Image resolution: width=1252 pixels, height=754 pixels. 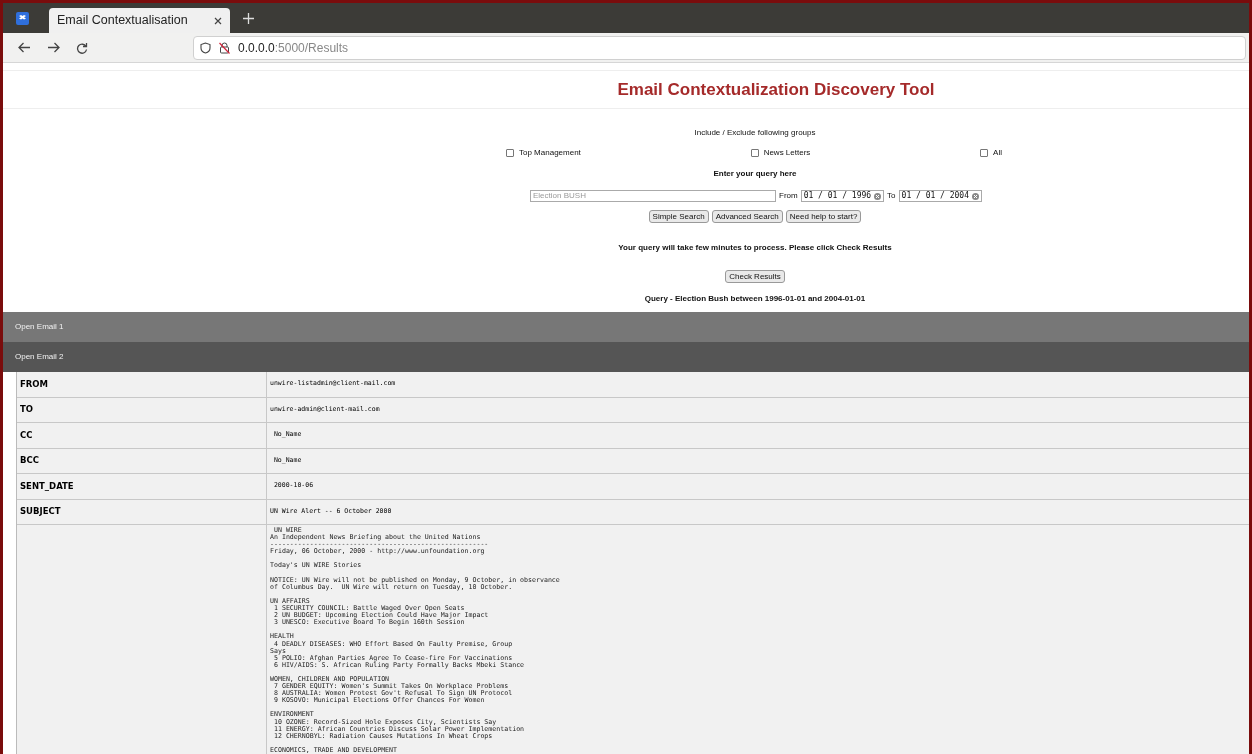 What do you see at coordinates (24, 47) in the screenshot?
I see `back-icon` at bounding box center [24, 47].